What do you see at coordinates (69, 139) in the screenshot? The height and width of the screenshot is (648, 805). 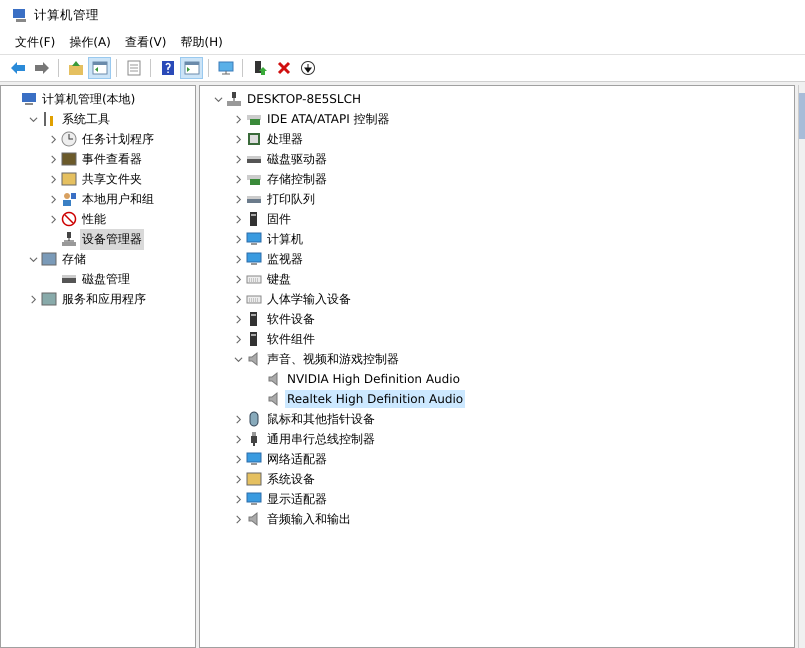 I see `clock-icon` at bounding box center [69, 139].